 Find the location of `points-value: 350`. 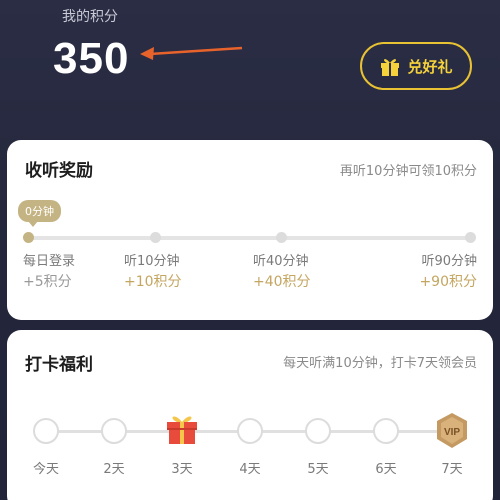

points-value: 350 is located at coordinates (91, 58).